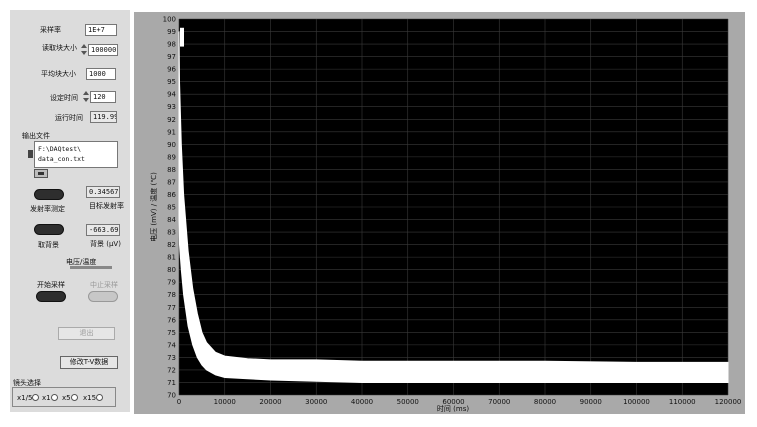  What do you see at coordinates (46, 398) in the screenshot?
I see `lens-option-label: x1` at bounding box center [46, 398].